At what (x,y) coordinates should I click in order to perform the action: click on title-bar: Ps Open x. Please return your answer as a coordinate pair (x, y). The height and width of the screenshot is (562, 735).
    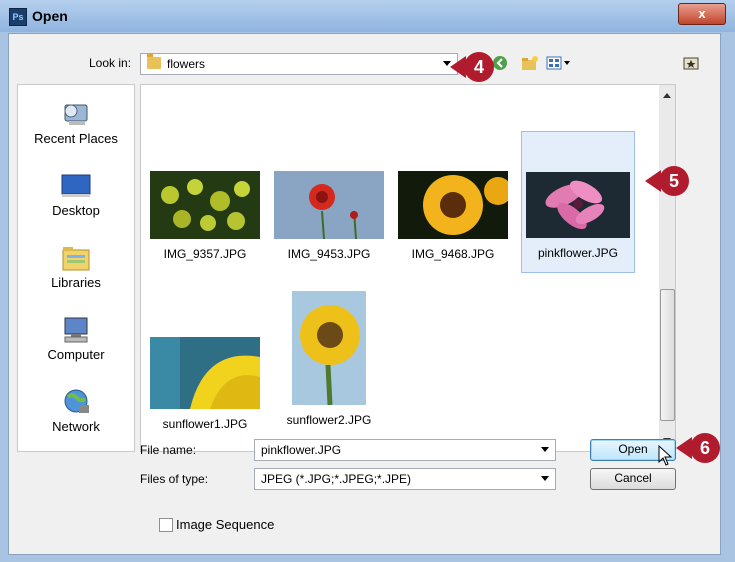
    Looking at the image, I should click on (367, 16).